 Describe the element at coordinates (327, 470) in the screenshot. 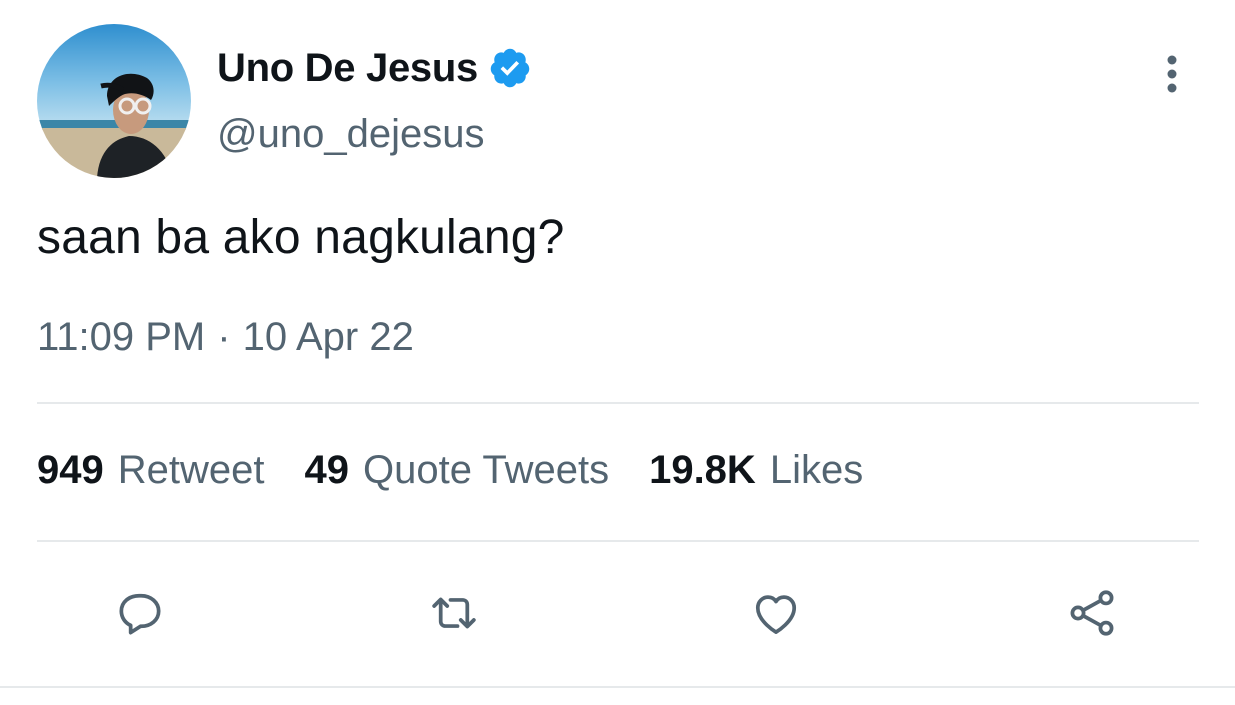

I see `quote-tweets-count: 49` at that location.